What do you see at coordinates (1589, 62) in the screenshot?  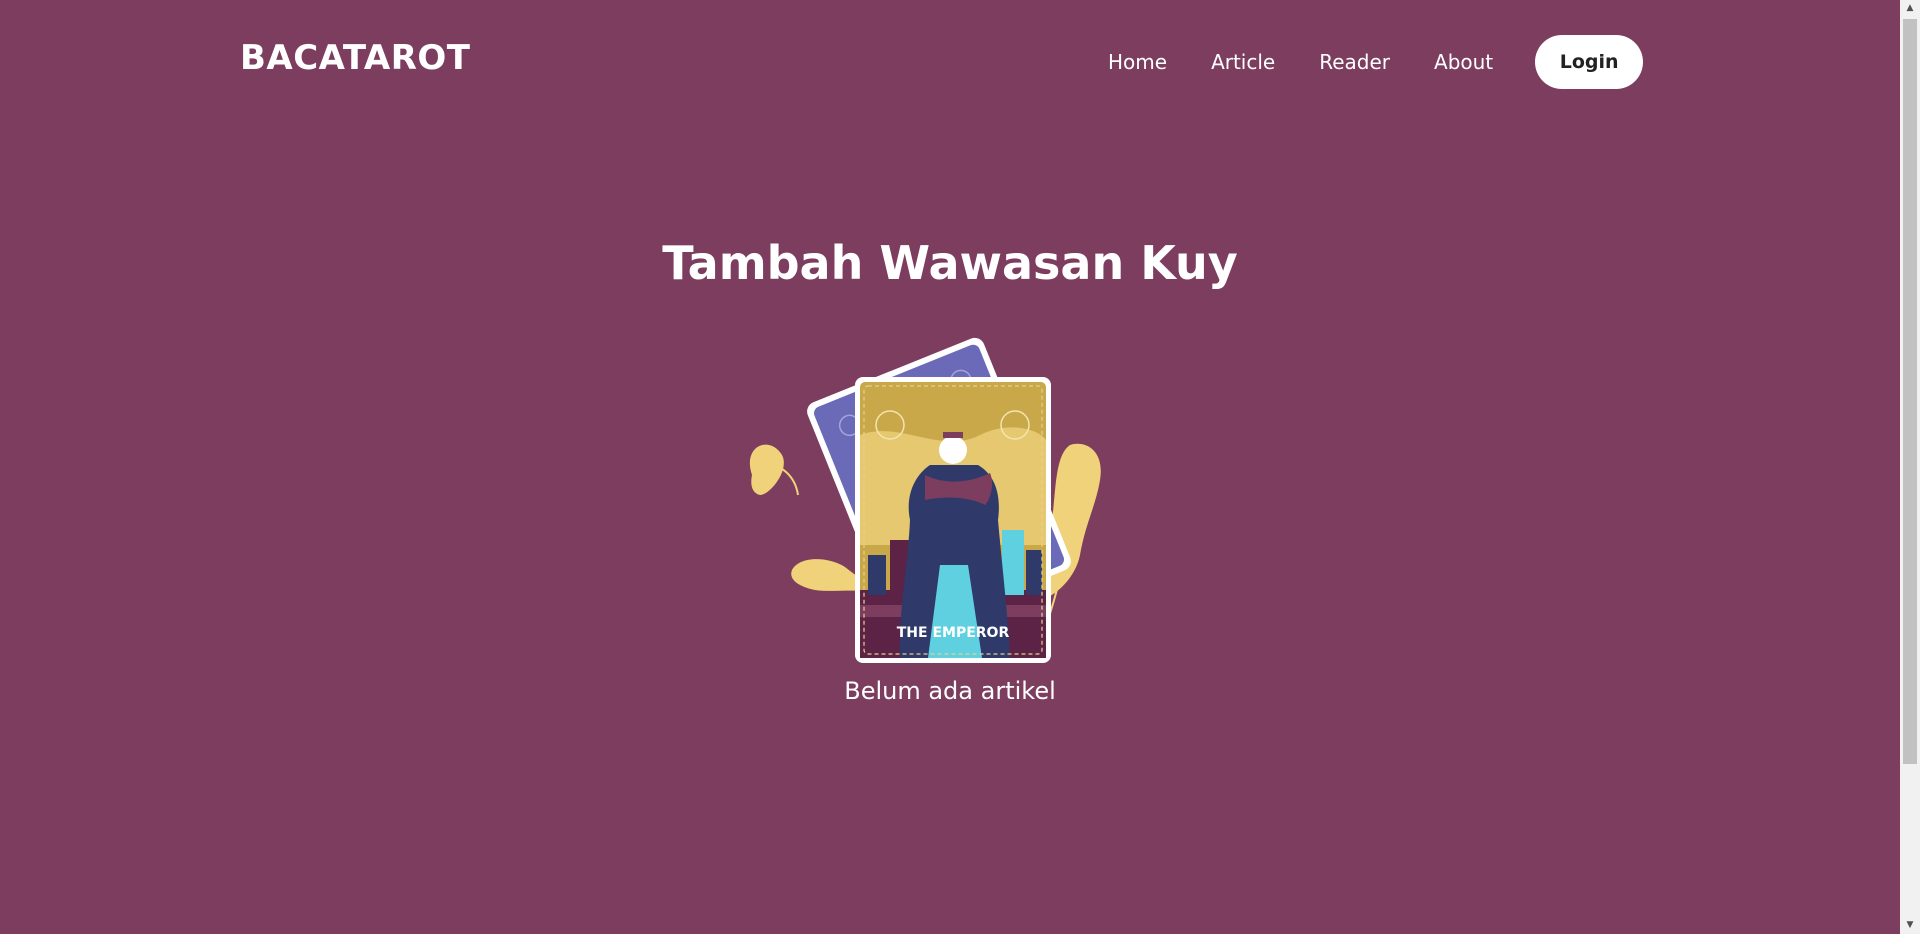 I see `login-button: Login` at bounding box center [1589, 62].